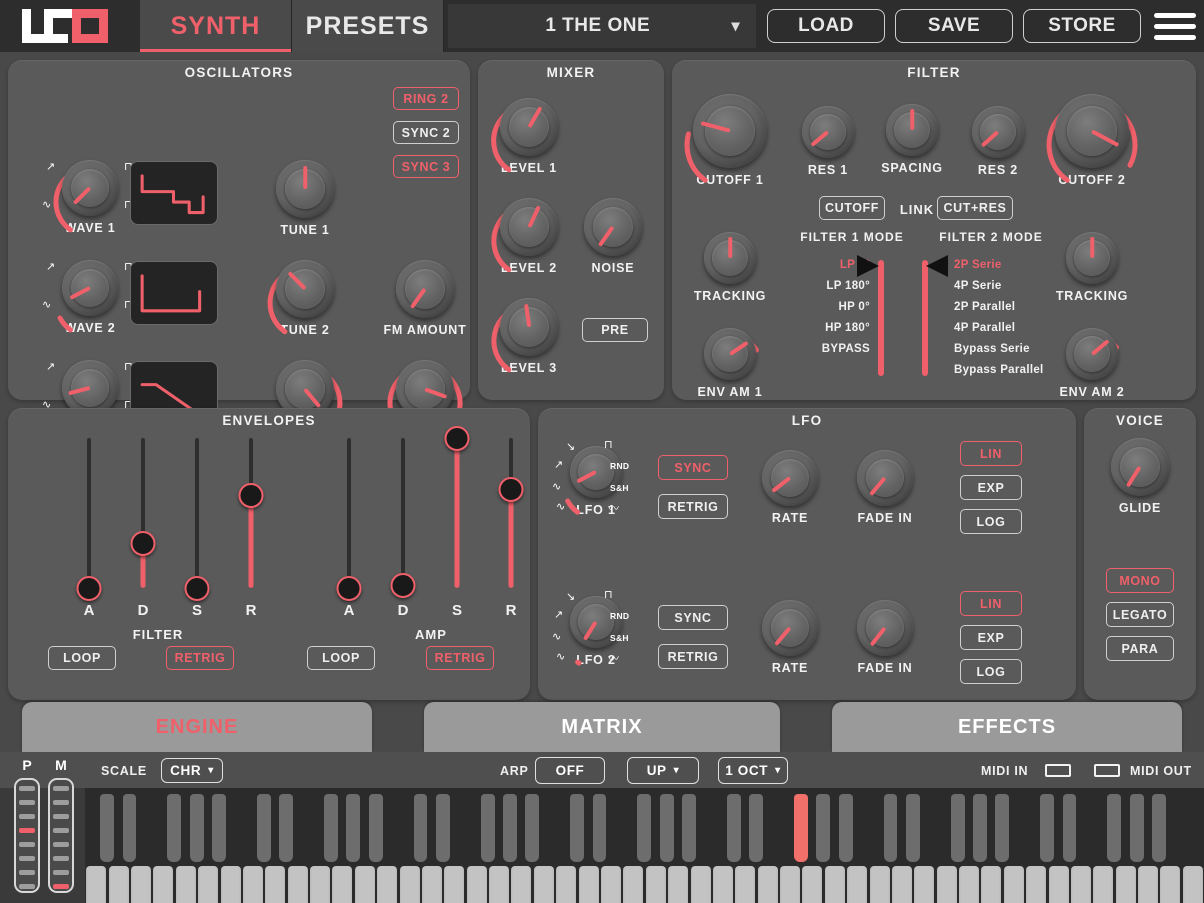 The width and height of the screenshot is (1204, 903). Describe the element at coordinates (1140, 467) in the screenshot. I see `glide-knob-dial` at that location.